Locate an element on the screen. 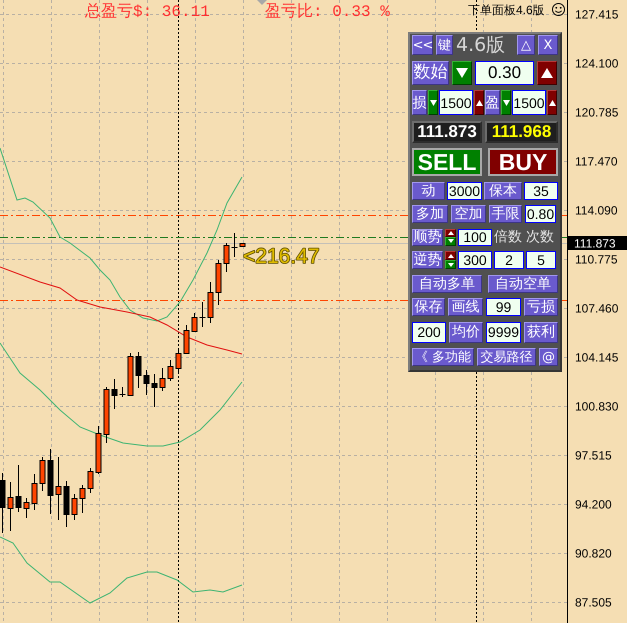  version-label: 4.6版 is located at coordinates (481, 45).